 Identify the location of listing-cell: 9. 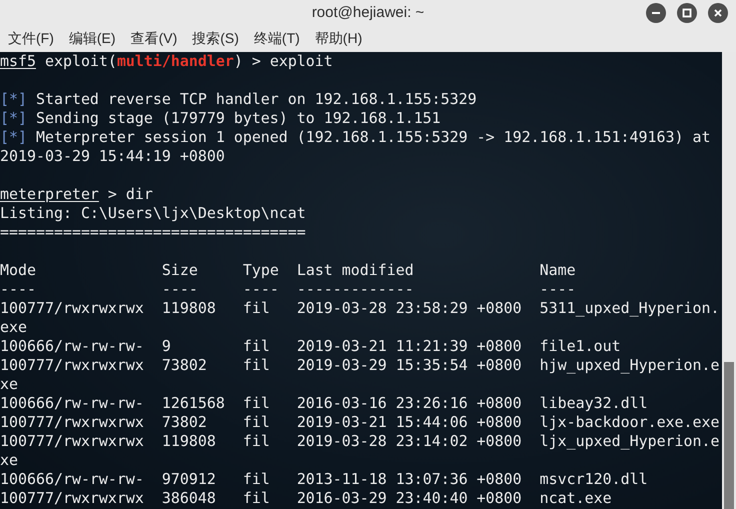
(166, 346).